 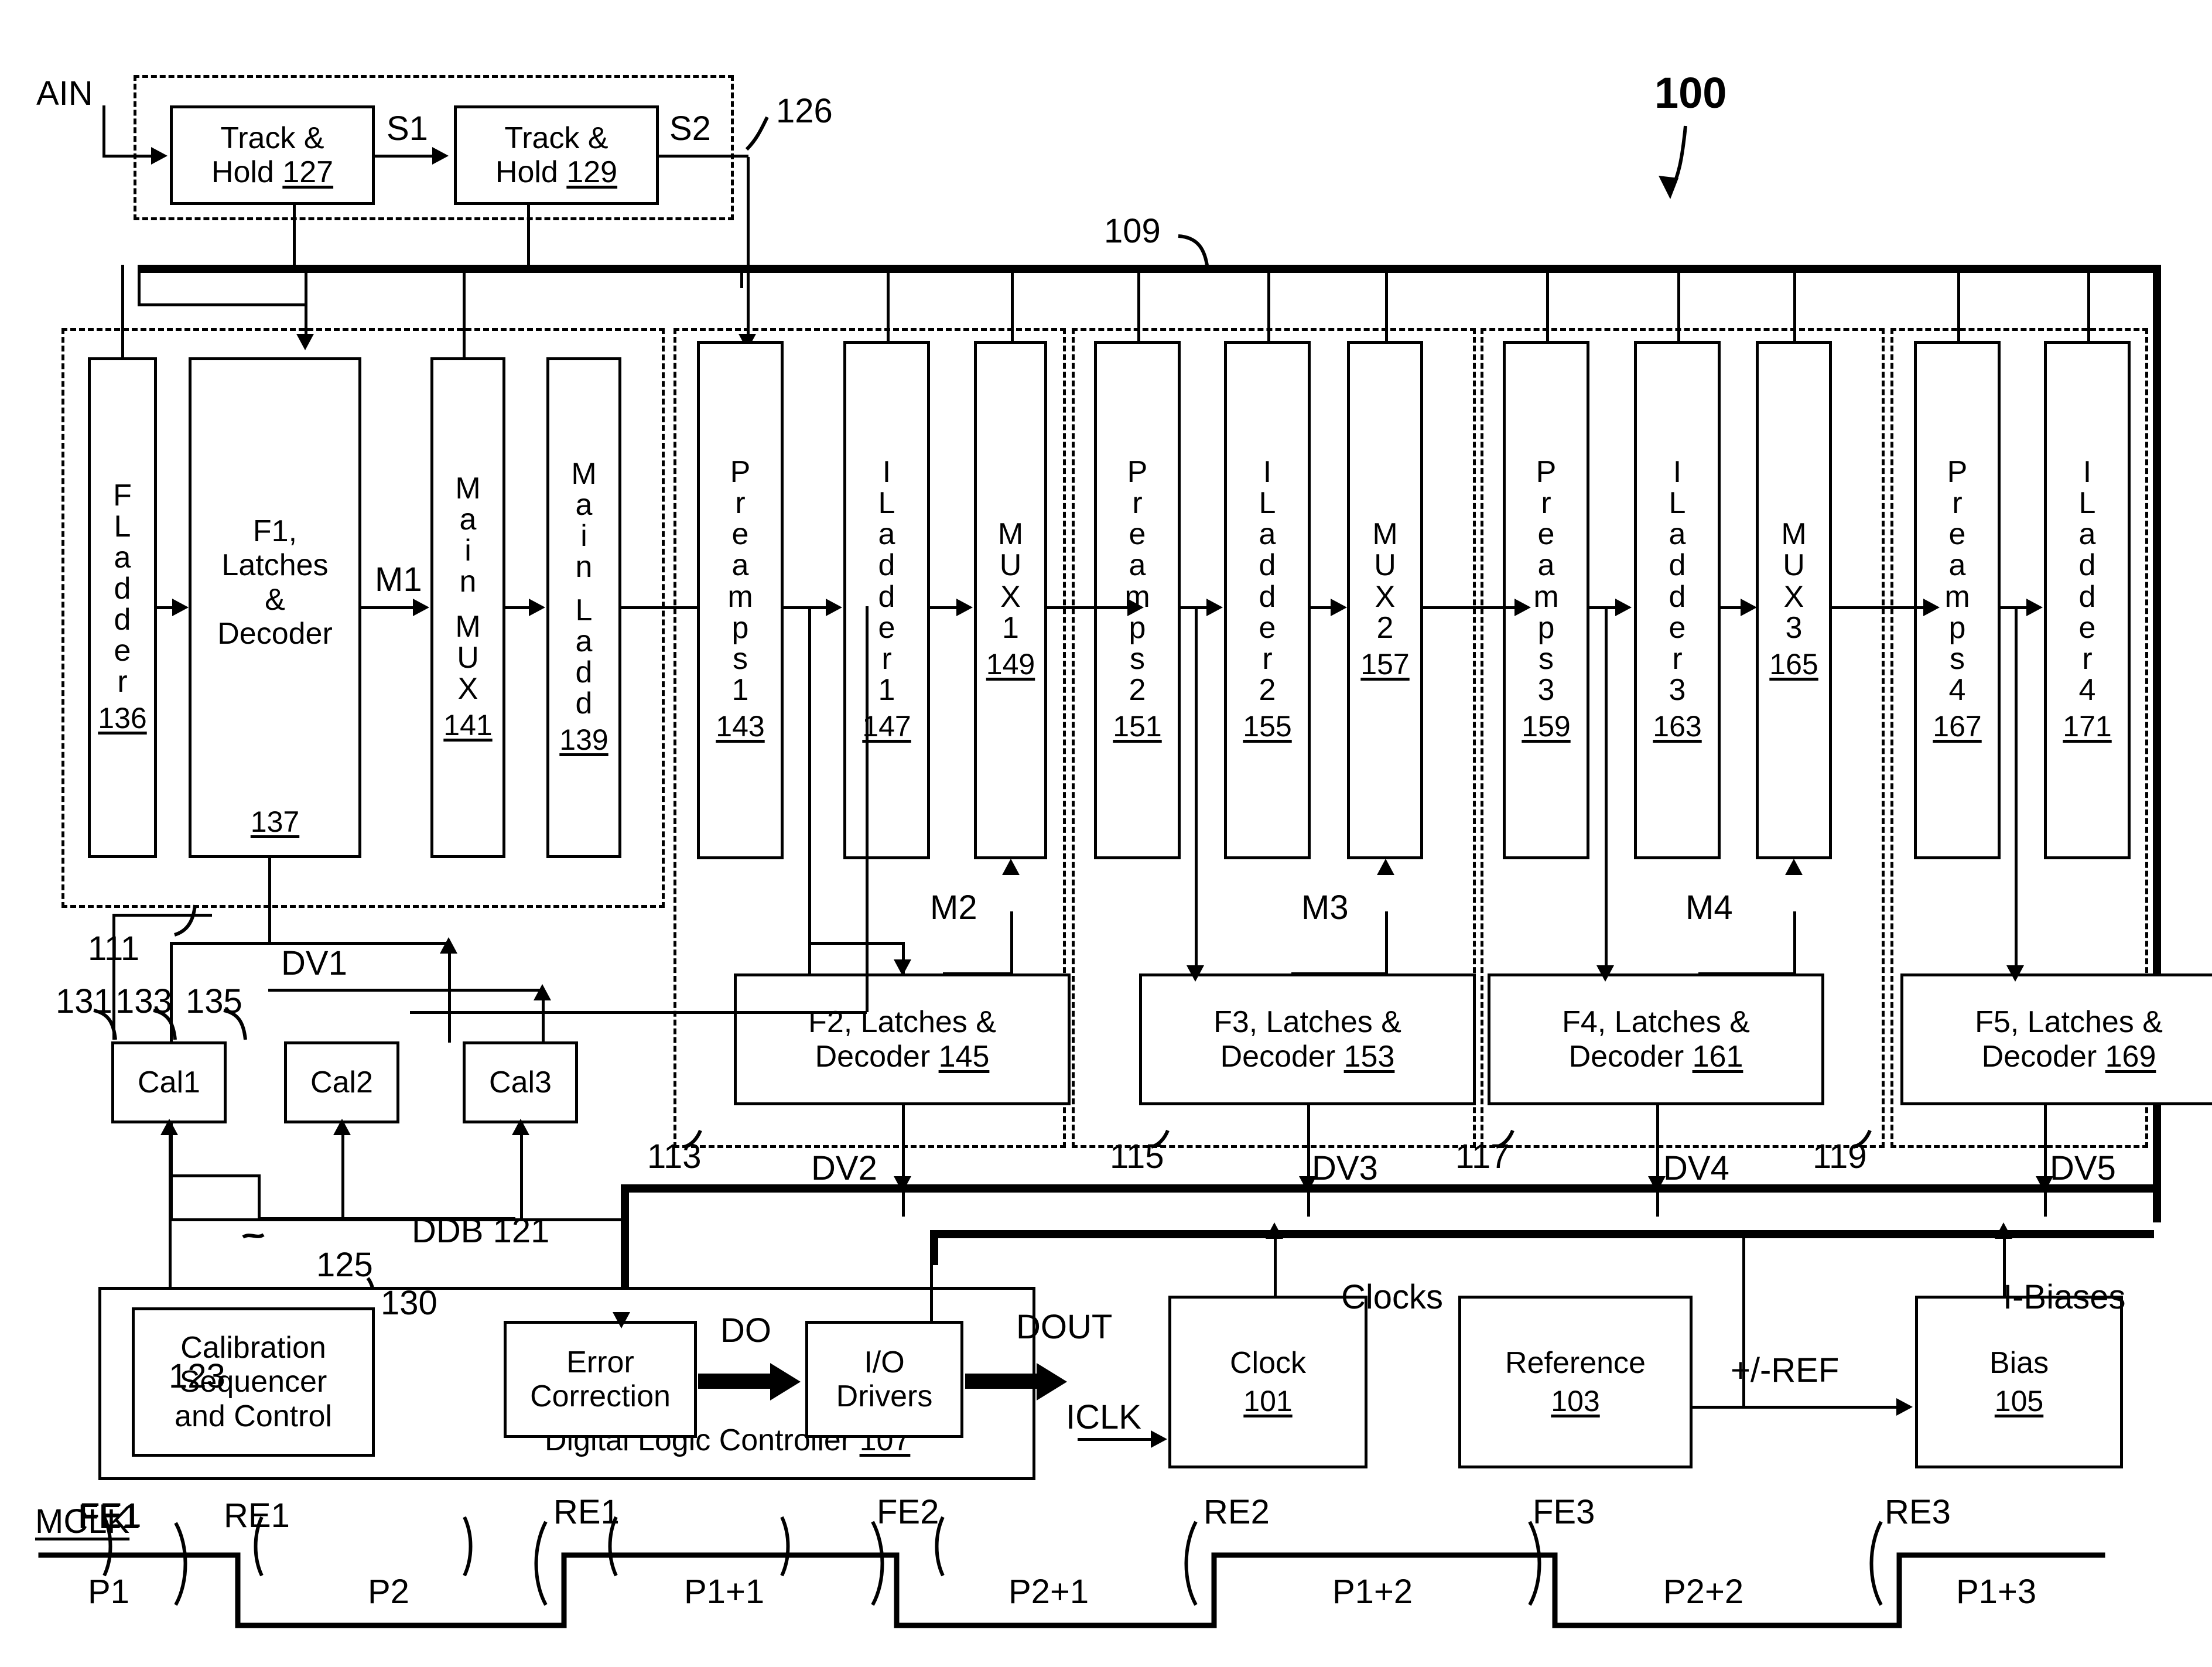 What do you see at coordinates (165, 607) in the screenshot?
I see `fladder-to-f1-wire` at bounding box center [165, 607].